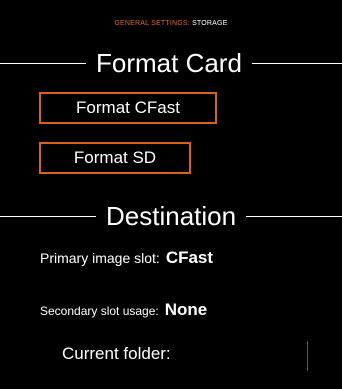 This screenshot has height=389, width=342. Describe the element at coordinates (128, 108) in the screenshot. I see `format-cfast-button: Format CFast` at that location.